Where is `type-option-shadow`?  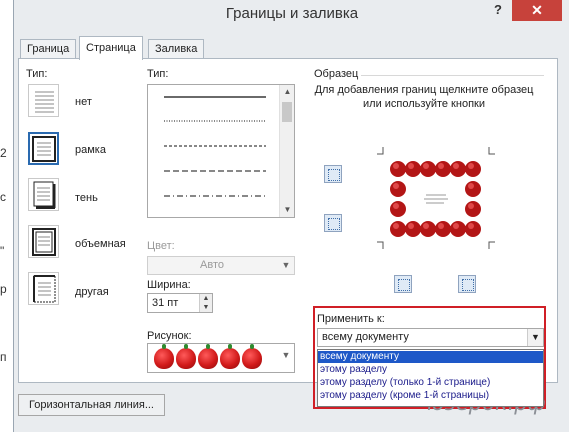
type-option-shadow is located at coordinates (43, 194).